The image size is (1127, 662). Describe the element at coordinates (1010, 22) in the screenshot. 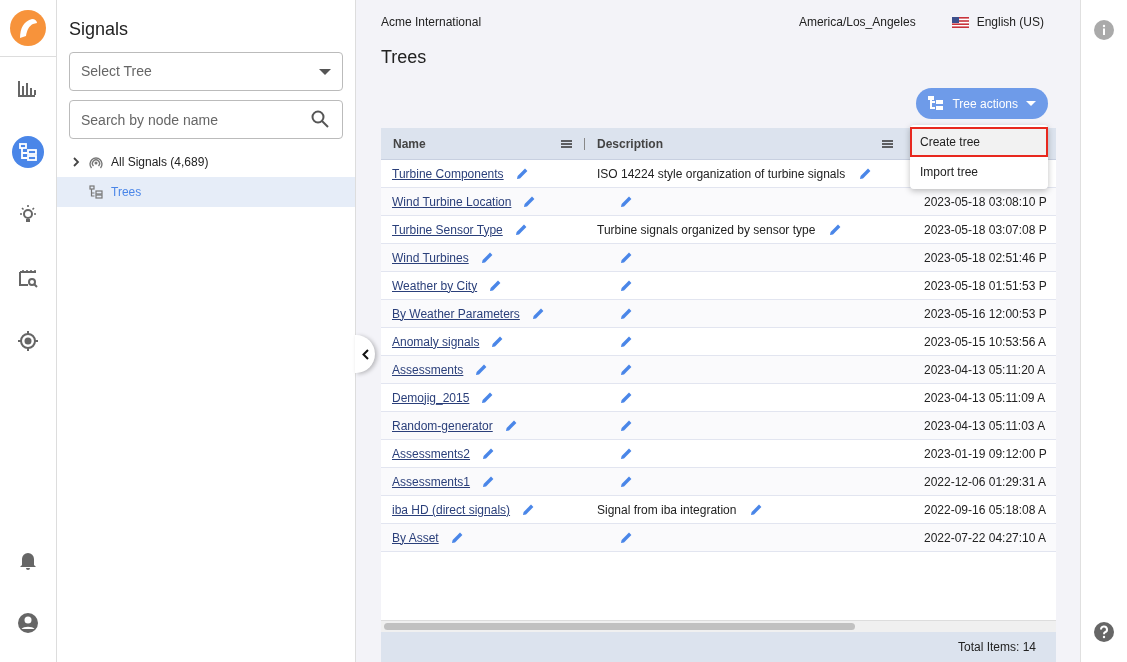

I see `language-selector: English (US)` at that location.